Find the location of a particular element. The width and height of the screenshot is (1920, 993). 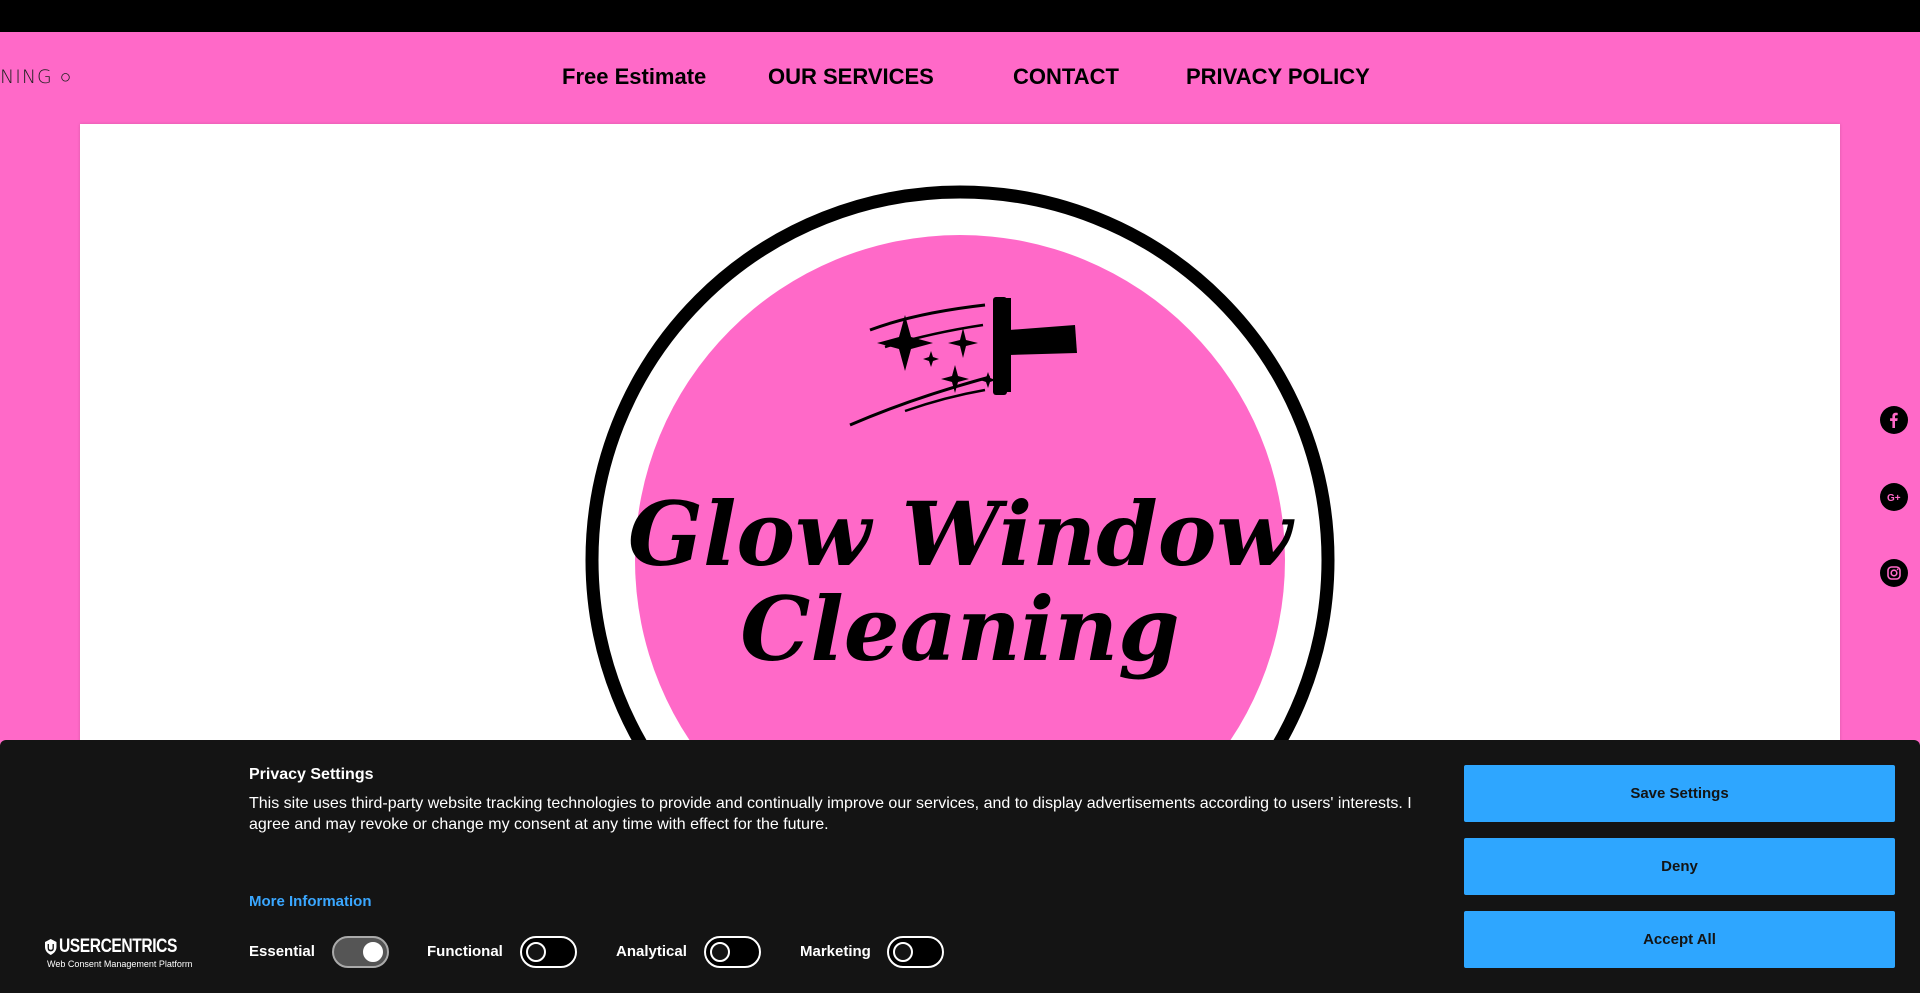

consent-title: Privacy Settings is located at coordinates (311, 774).